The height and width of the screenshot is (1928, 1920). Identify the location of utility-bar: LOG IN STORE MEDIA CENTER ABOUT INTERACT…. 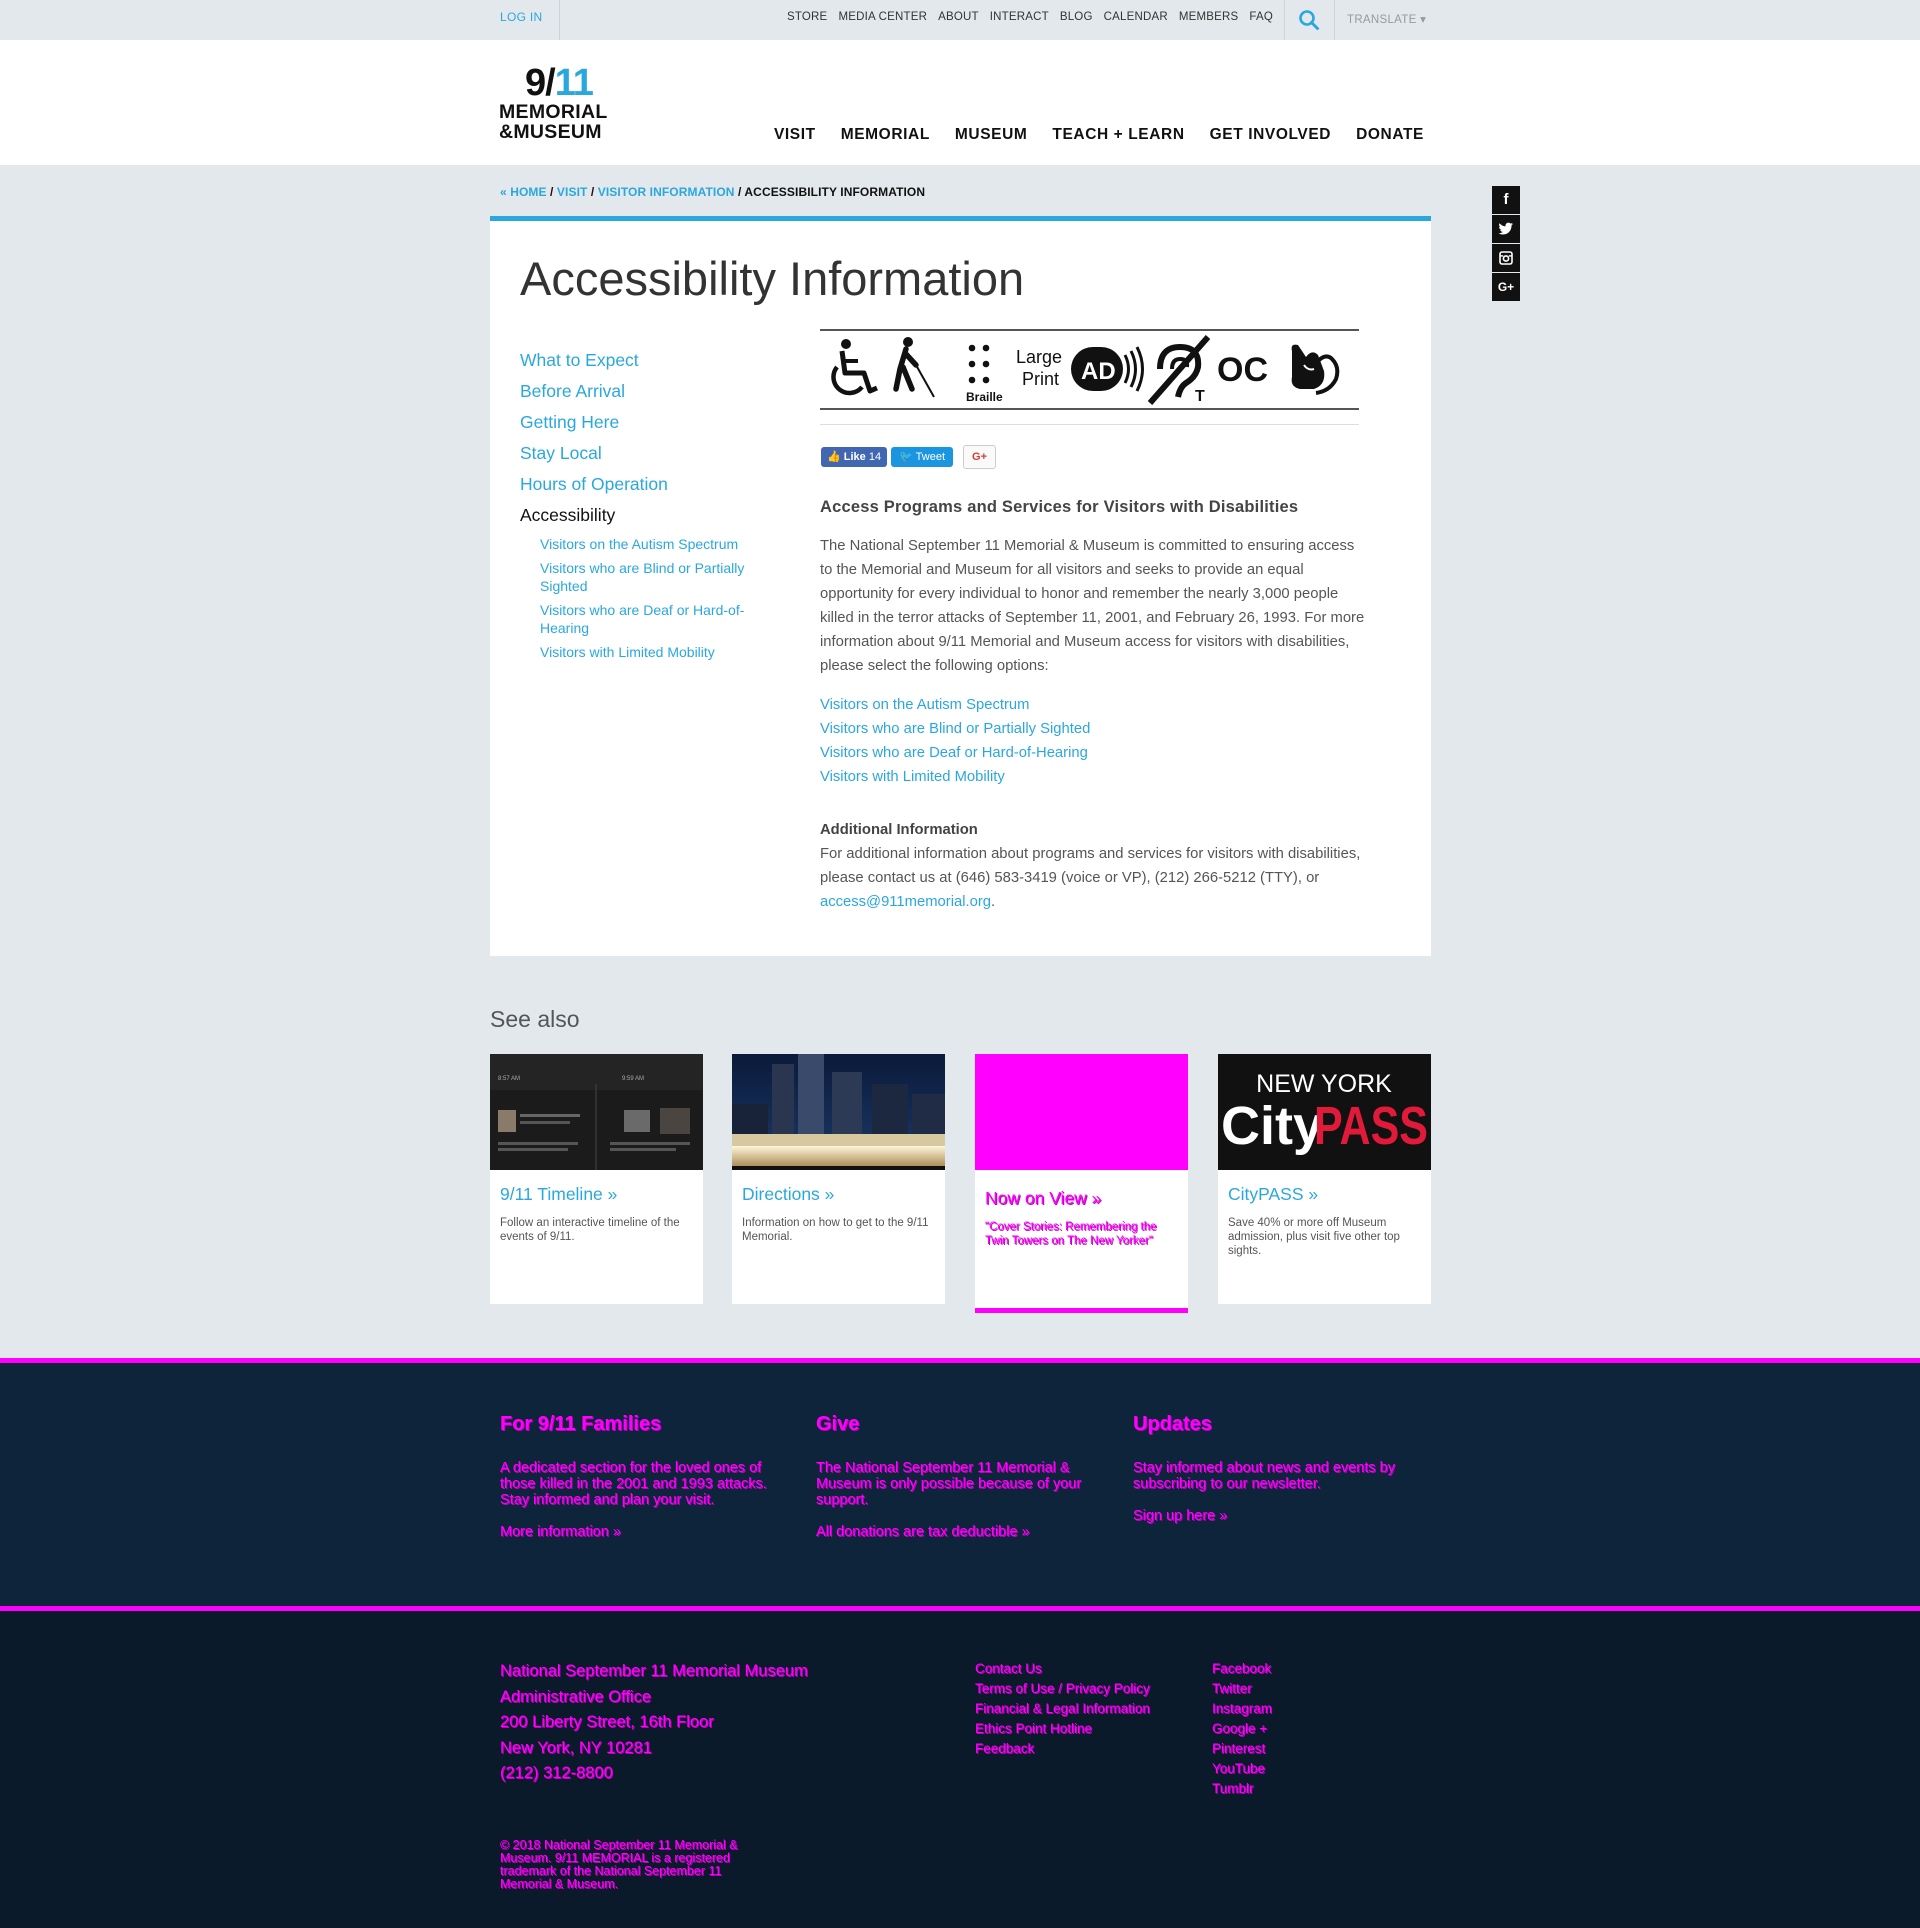
(960, 20).